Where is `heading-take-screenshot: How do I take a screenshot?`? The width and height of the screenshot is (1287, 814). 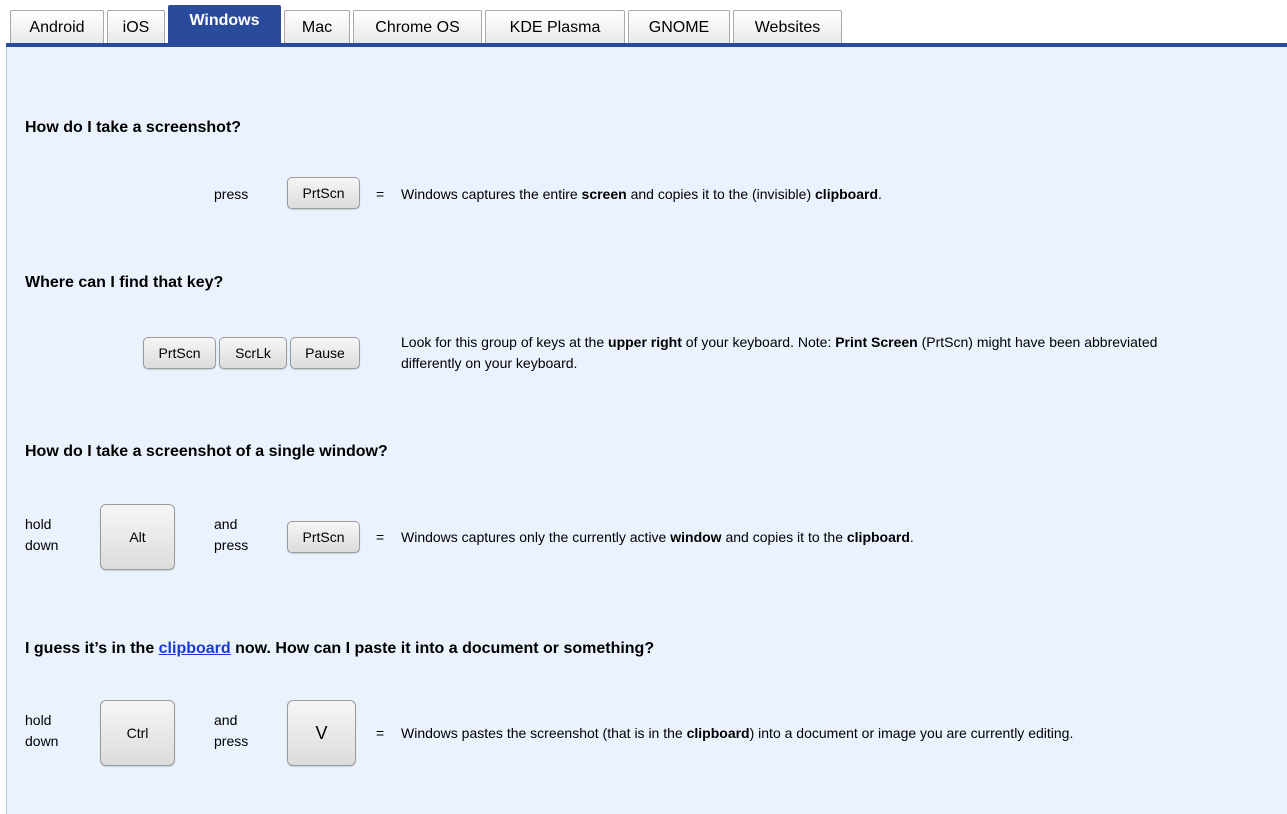 heading-take-screenshot: How do I take a screenshot? is located at coordinates (133, 127).